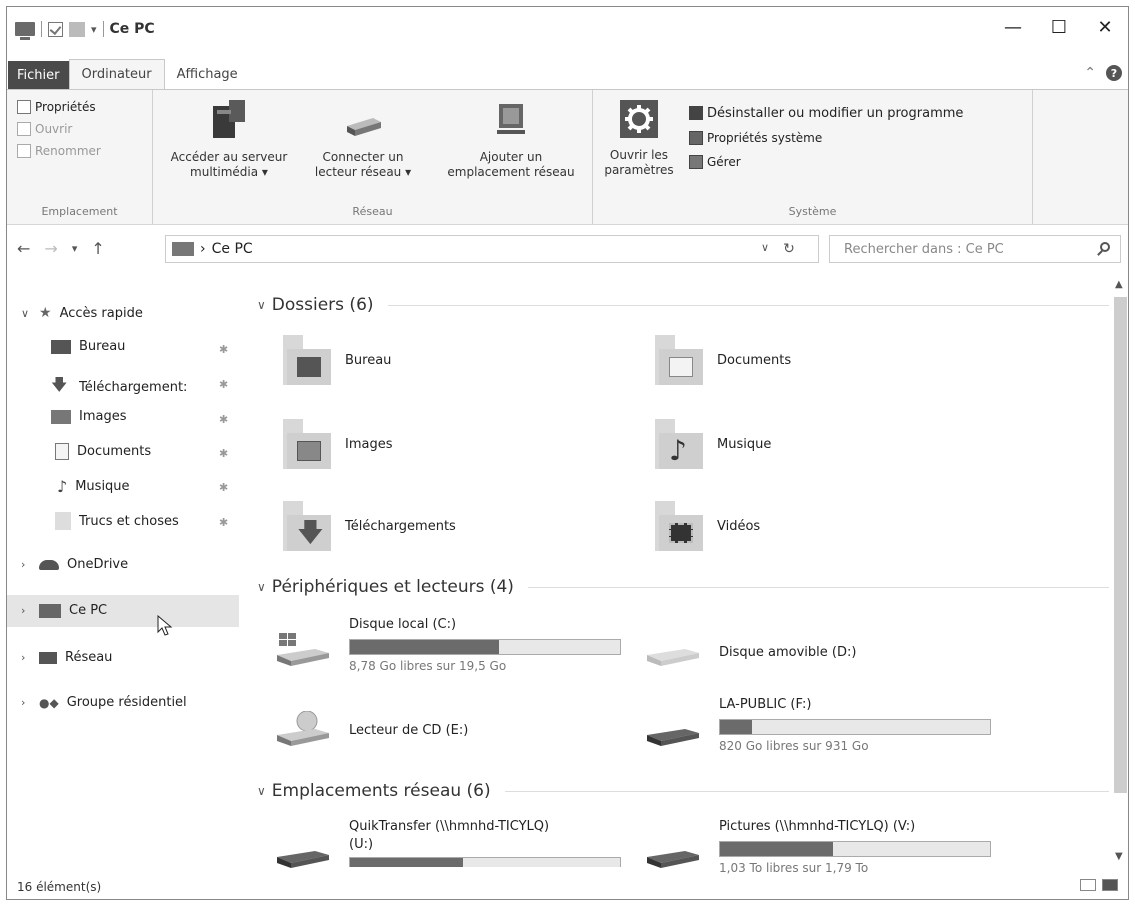 The height and width of the screenshot is (905, 1135). Describe the element at coordinates (88, 346) in the screenshot. I see `nav-item-bureau: Bureau` at that location.